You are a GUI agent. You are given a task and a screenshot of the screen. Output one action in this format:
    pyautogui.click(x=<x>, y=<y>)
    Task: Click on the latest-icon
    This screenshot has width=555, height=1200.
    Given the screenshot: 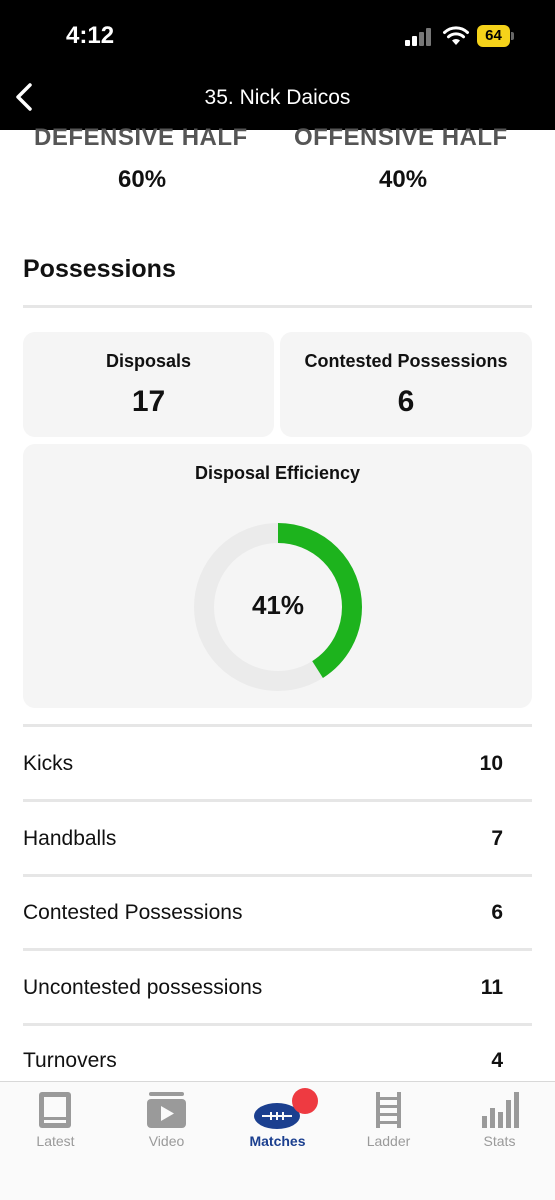 What is the action you would take?
    pyautogui.click(x=55, y=1110)
    